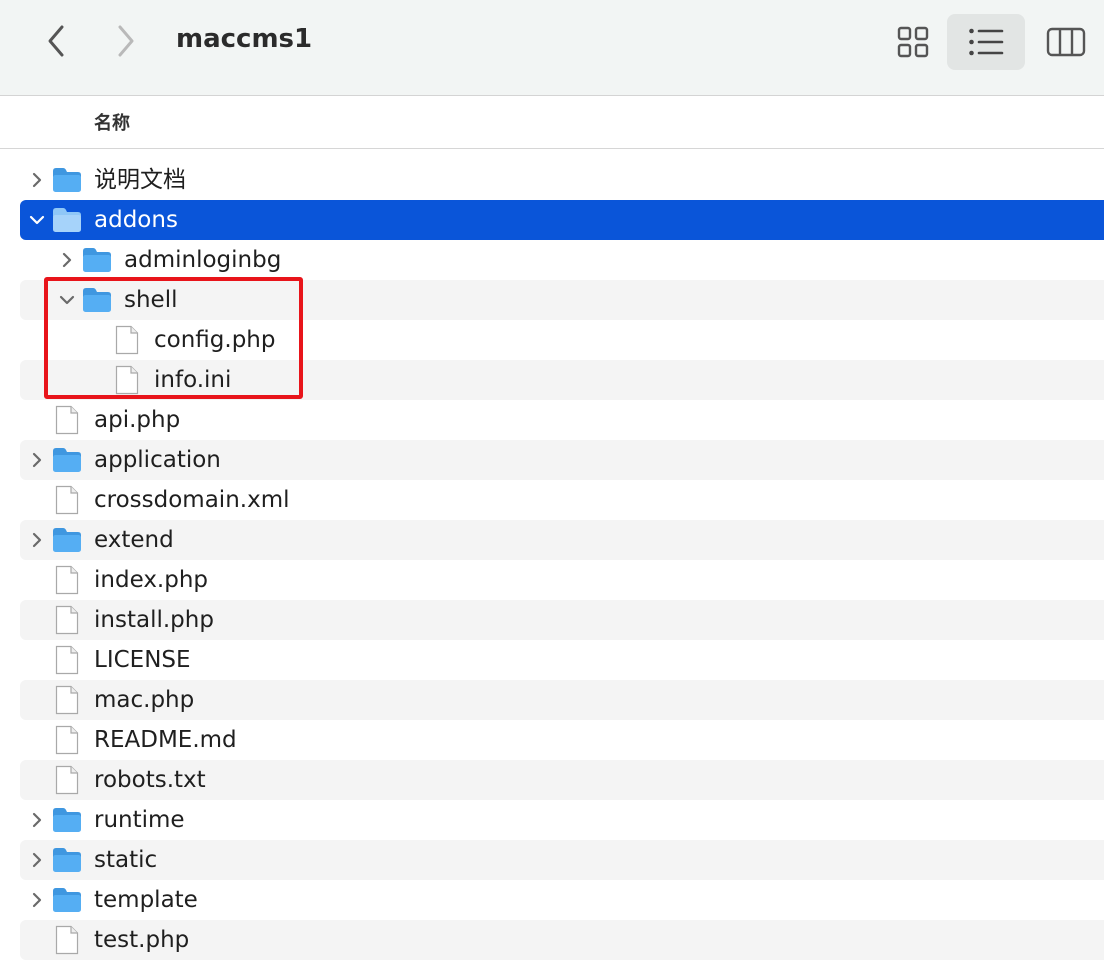  What do you see at coordinates (562, 700) in the screenshot?
I see `file-row-mac-php: mac.php` at bounding box center [562, 700].